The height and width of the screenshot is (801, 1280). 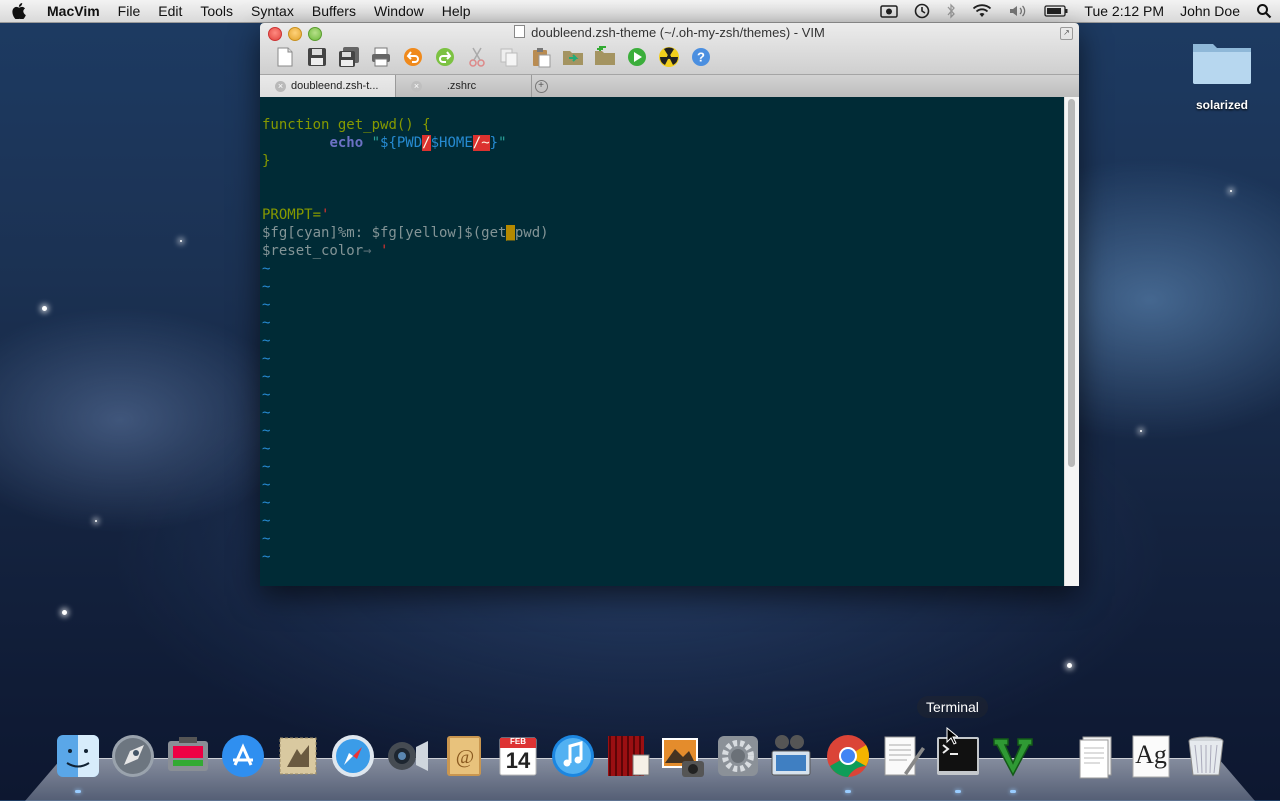 I want to click on vim-icon, so click(x=1013, y=757).